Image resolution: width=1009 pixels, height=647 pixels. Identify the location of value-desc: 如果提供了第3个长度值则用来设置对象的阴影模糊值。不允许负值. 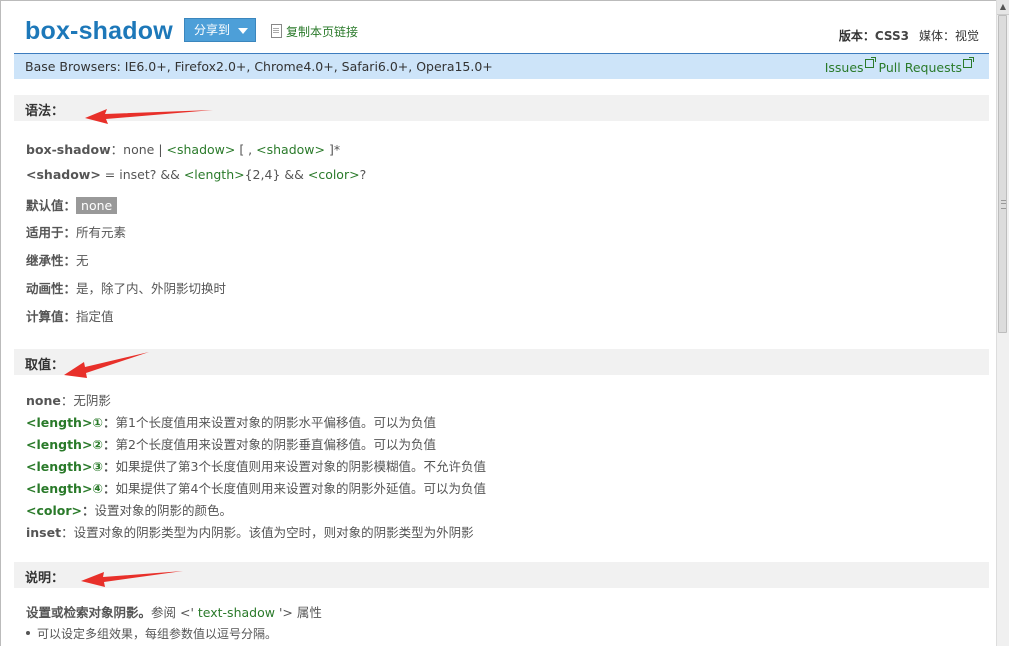
(300, 466).